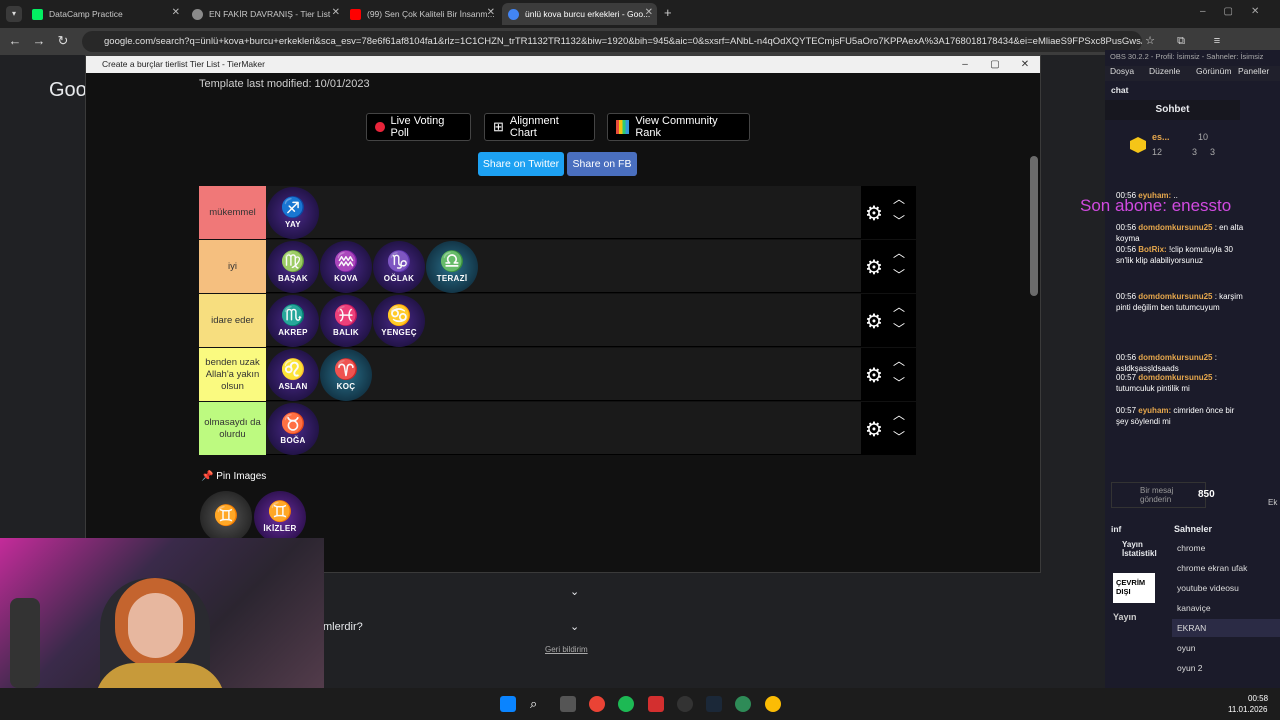 This screenshot has height=720, width=1280. I want to click on zodiac-sign-3: ♎ TERAZİ, so click(452, 267).